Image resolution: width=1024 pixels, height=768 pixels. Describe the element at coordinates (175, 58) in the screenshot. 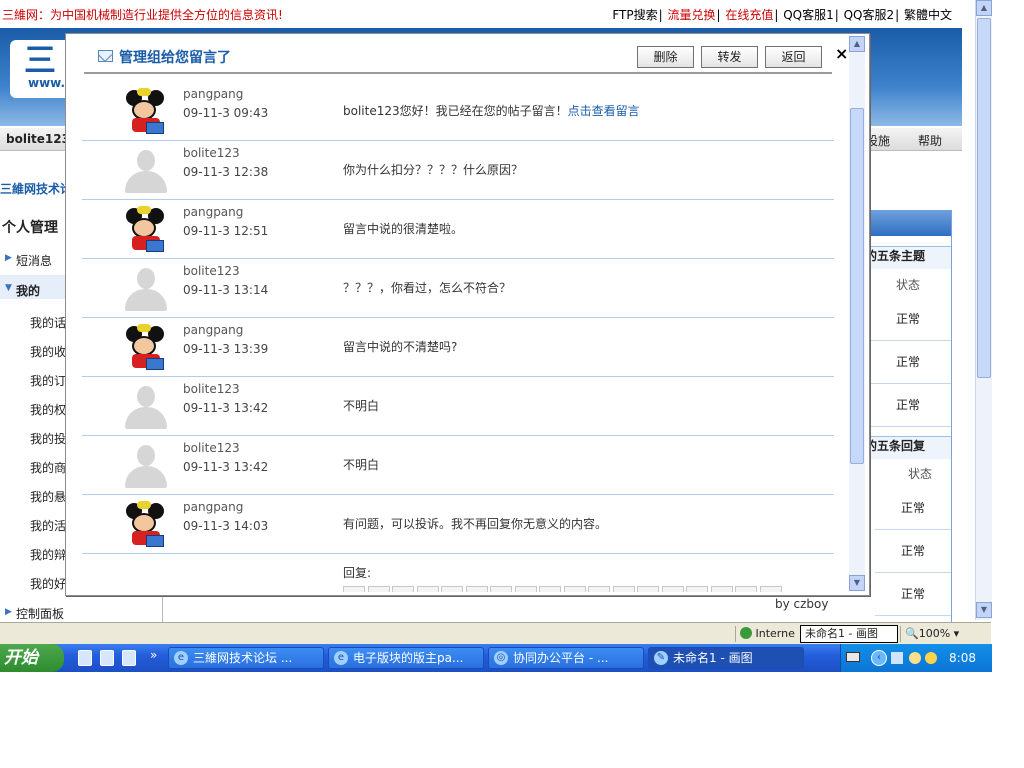

I see `dialog-title: 管理组给您留言了` at that location.